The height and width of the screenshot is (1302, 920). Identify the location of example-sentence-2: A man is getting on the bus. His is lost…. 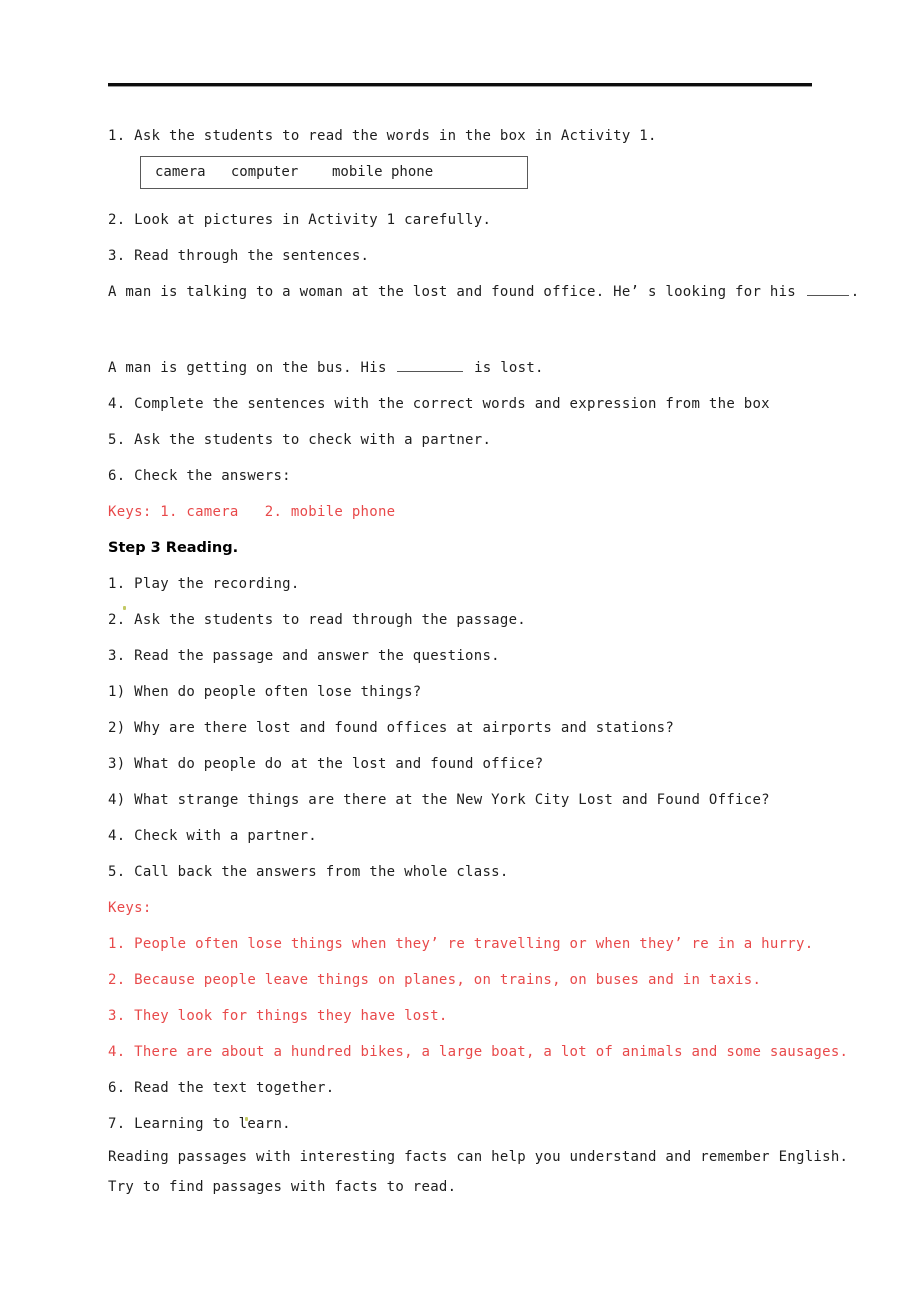
(464, 368).